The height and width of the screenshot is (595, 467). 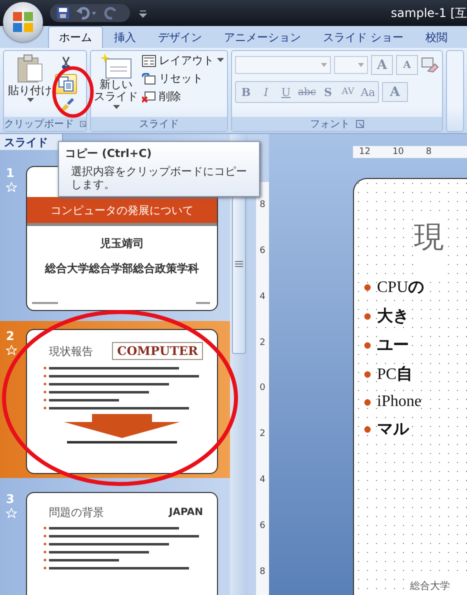 What do you see at coordinates (76, 512) in the screenshot?
I see `slide-title: 問題の背景` at bounding box center [76, 512].